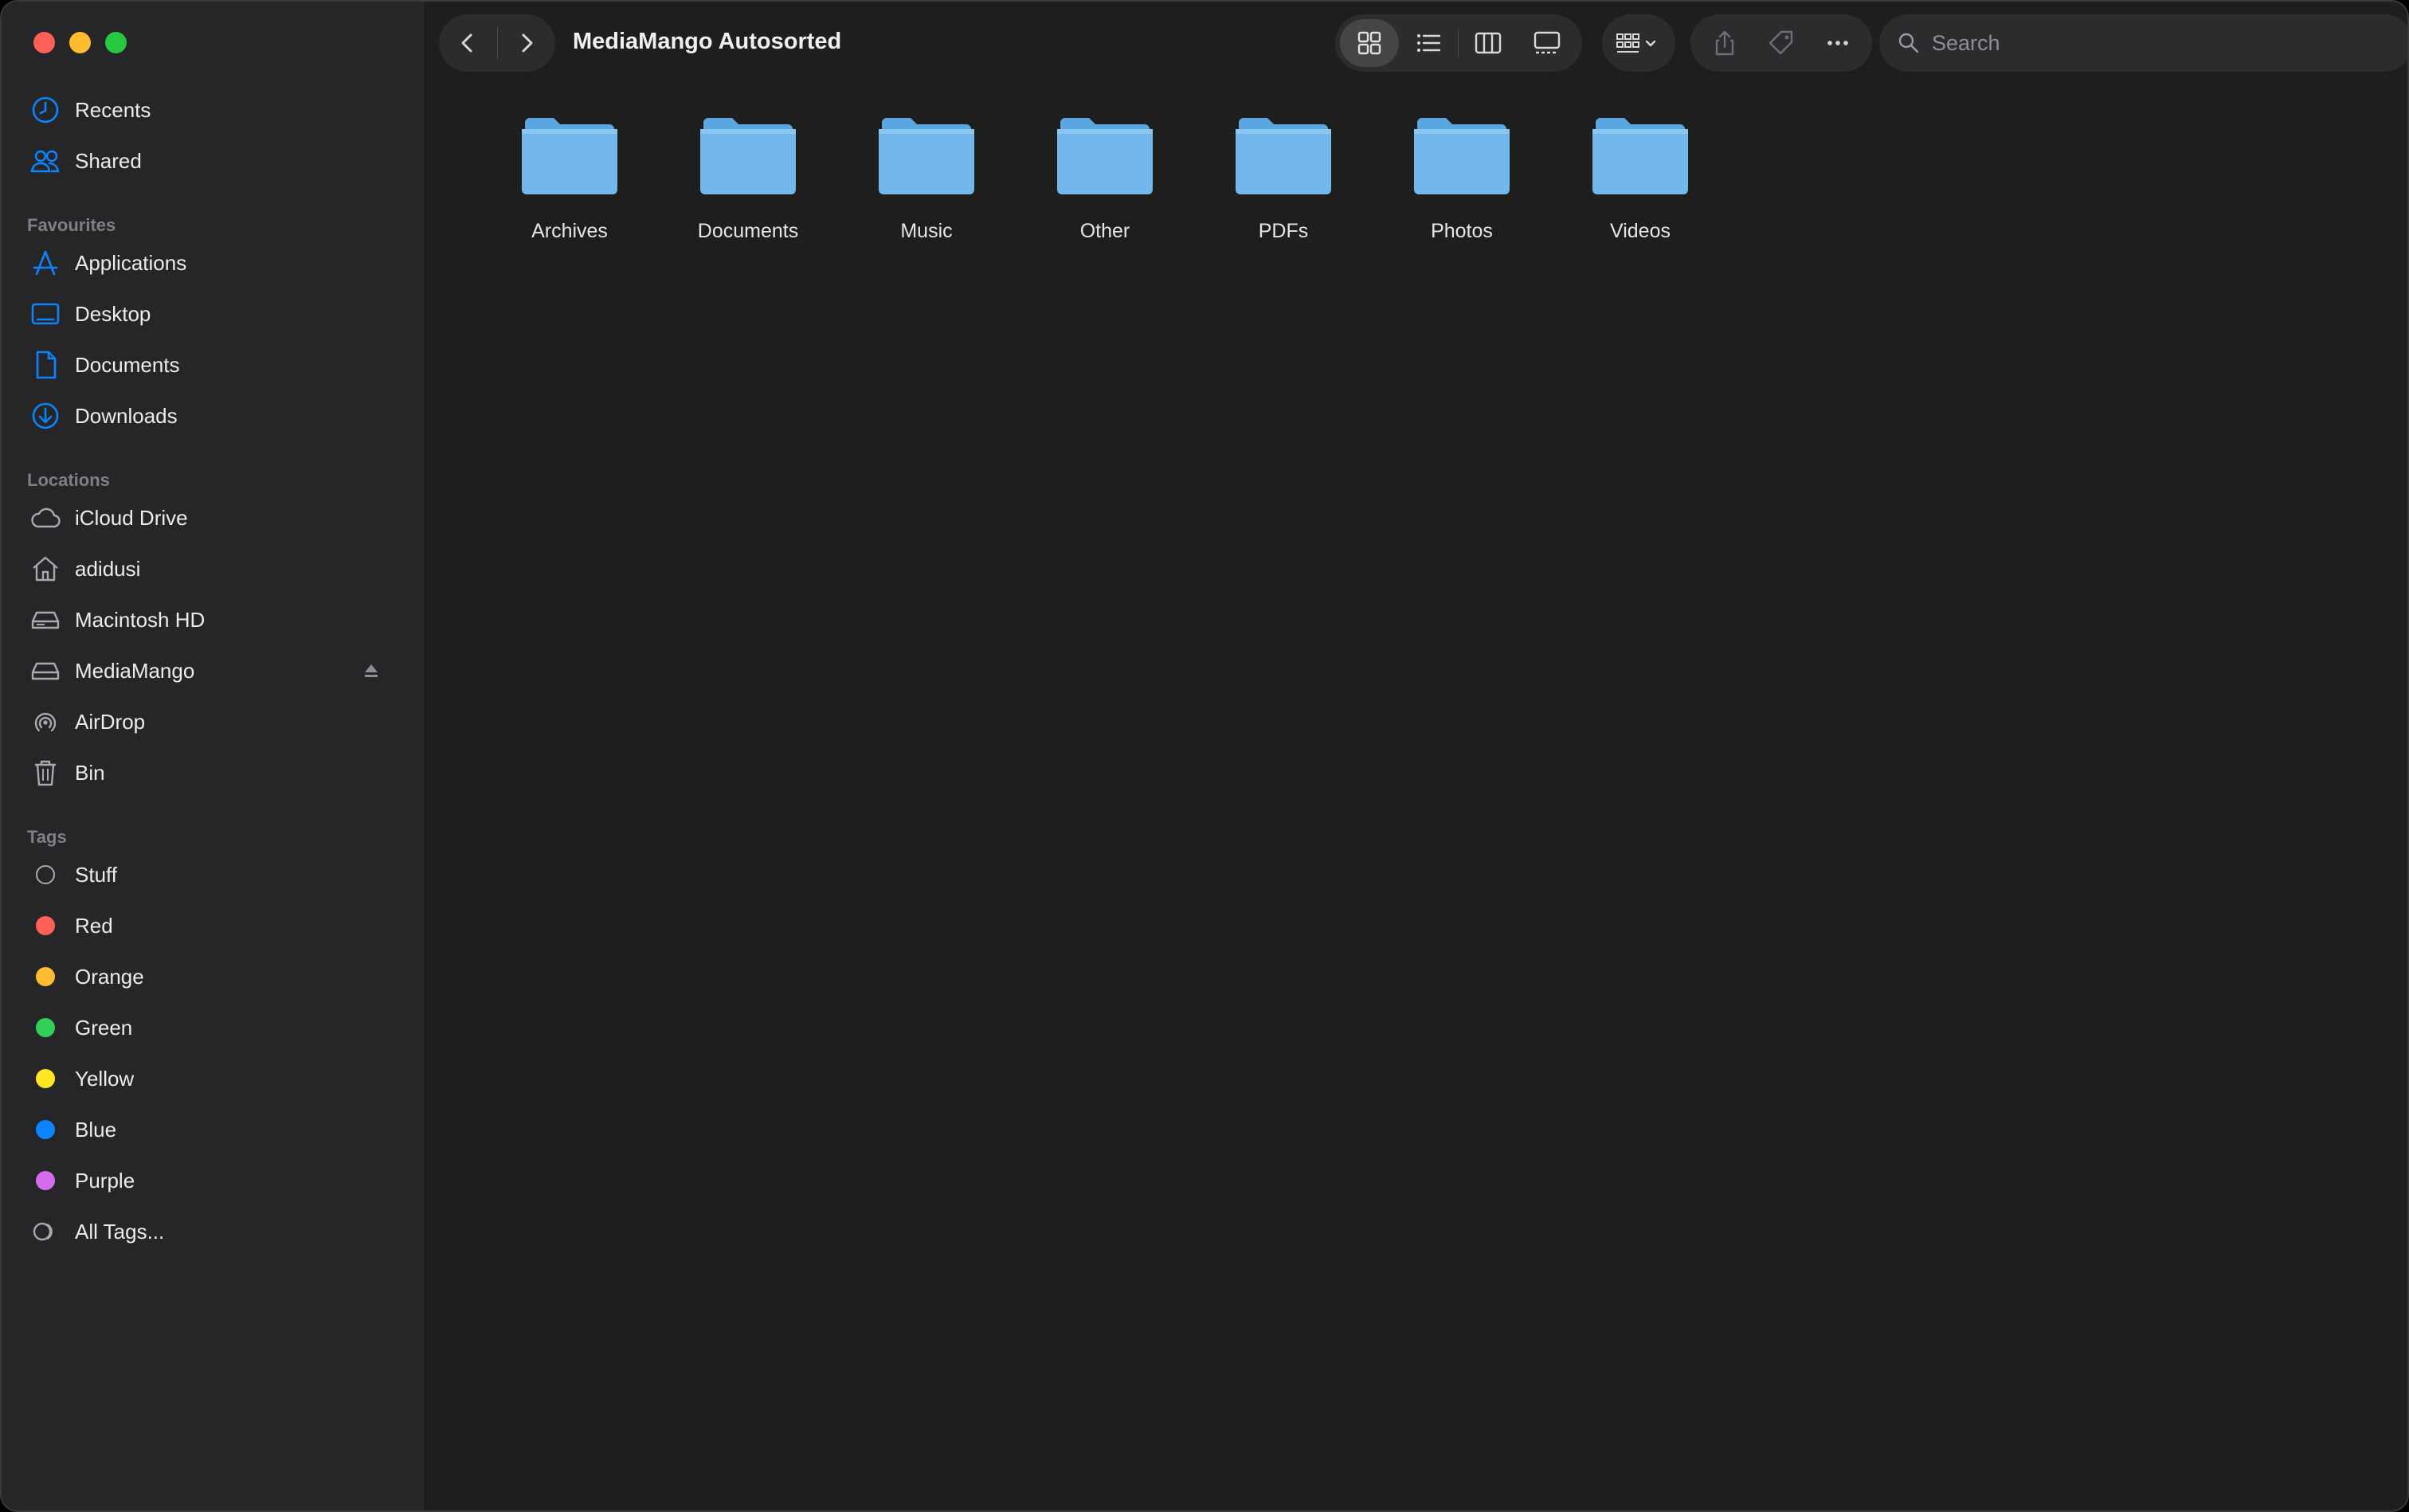 The width and height of the screenshot is (2409, 1512). I want to click on search-icon, so click(1908, 43).